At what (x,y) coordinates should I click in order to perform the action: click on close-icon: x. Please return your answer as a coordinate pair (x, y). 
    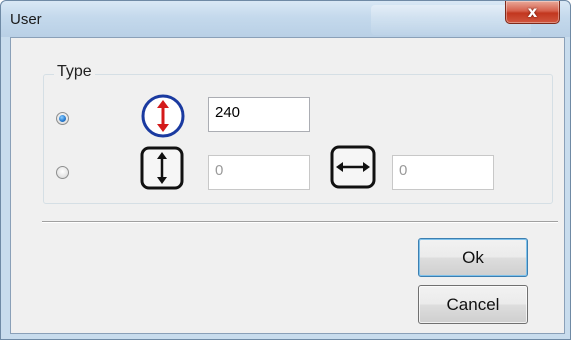
    Looking at the image, I should click on (532, 11).